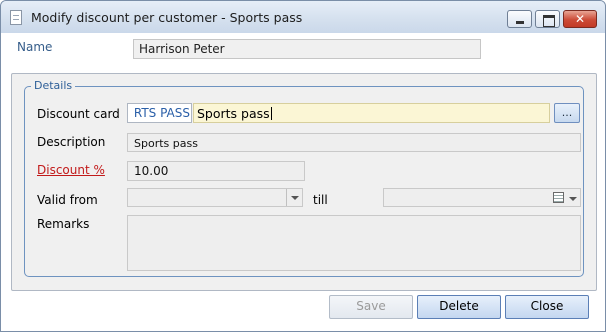  Describe the element at coordinates (215, 197) in the screenshot. I see `valid-from-combo` at that location.